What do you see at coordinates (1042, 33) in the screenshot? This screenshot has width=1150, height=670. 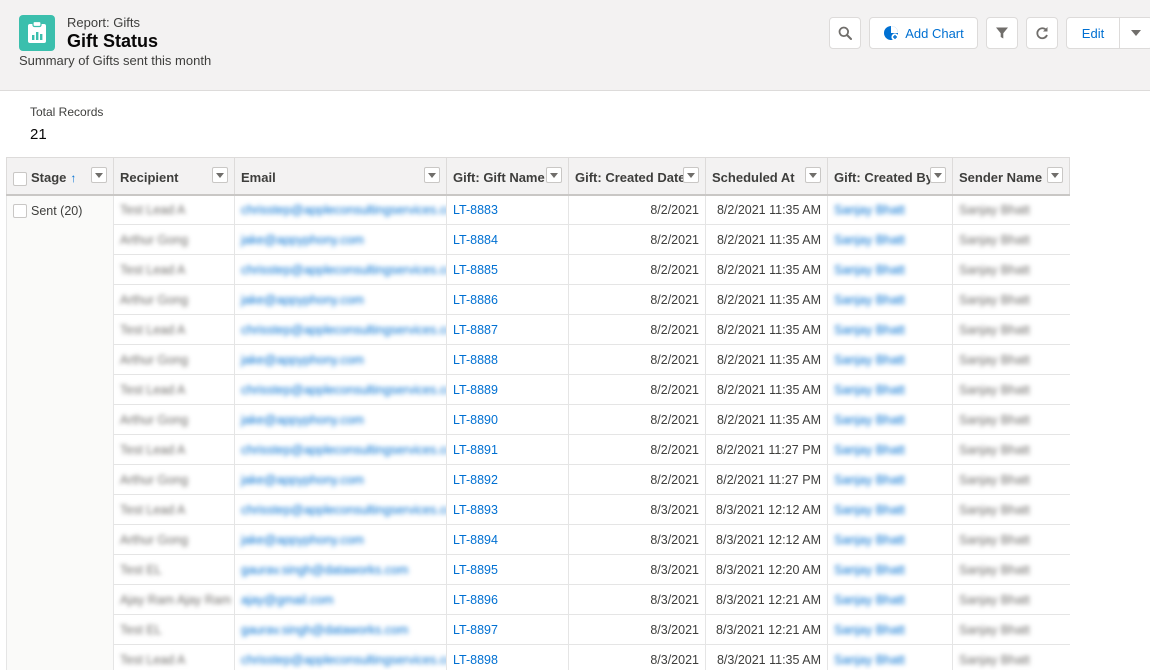 I see `refresh-button` at bounding box center [1042, 33].